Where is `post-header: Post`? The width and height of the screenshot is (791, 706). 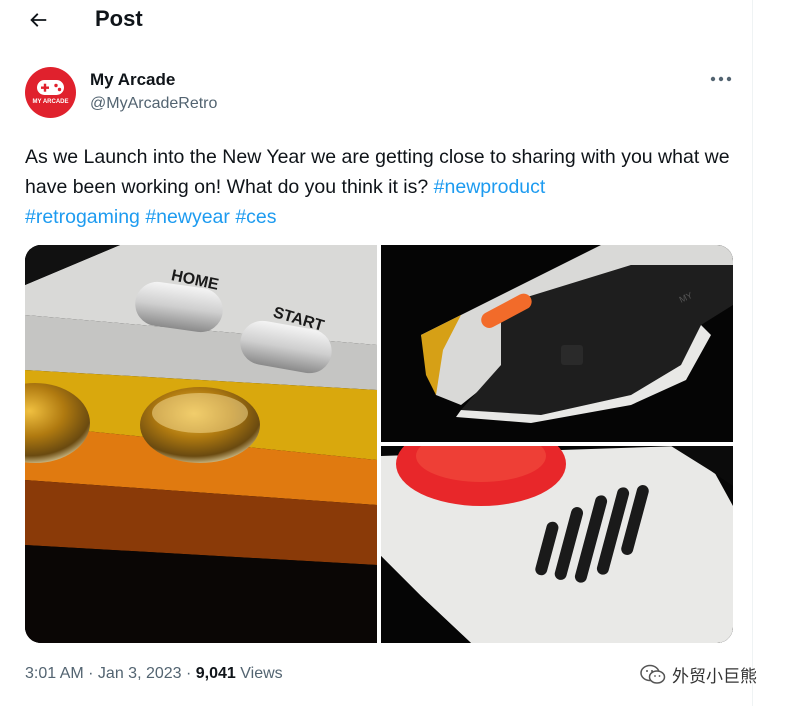
post-header: Post is located at coordinates (376, 20).